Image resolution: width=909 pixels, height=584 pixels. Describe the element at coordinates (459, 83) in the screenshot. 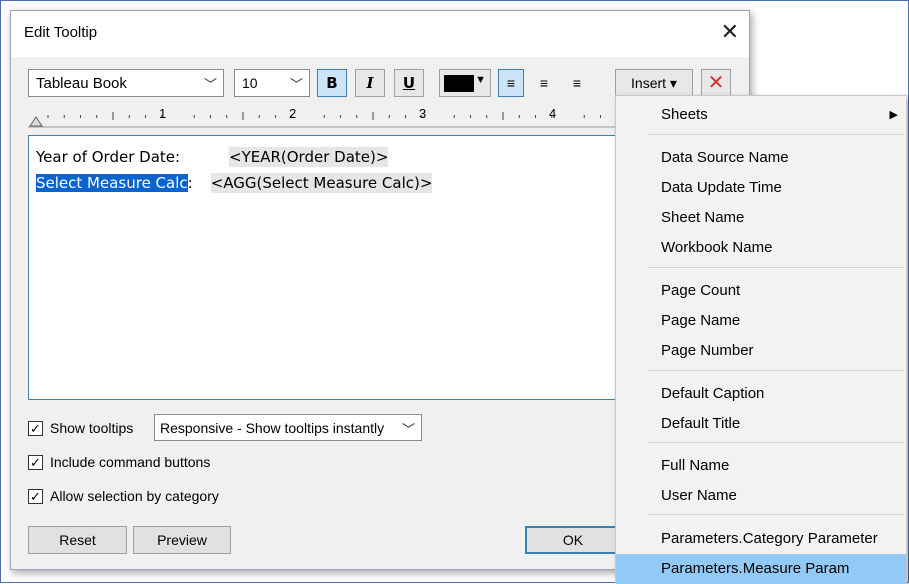

I see `color-swatch` at that location.